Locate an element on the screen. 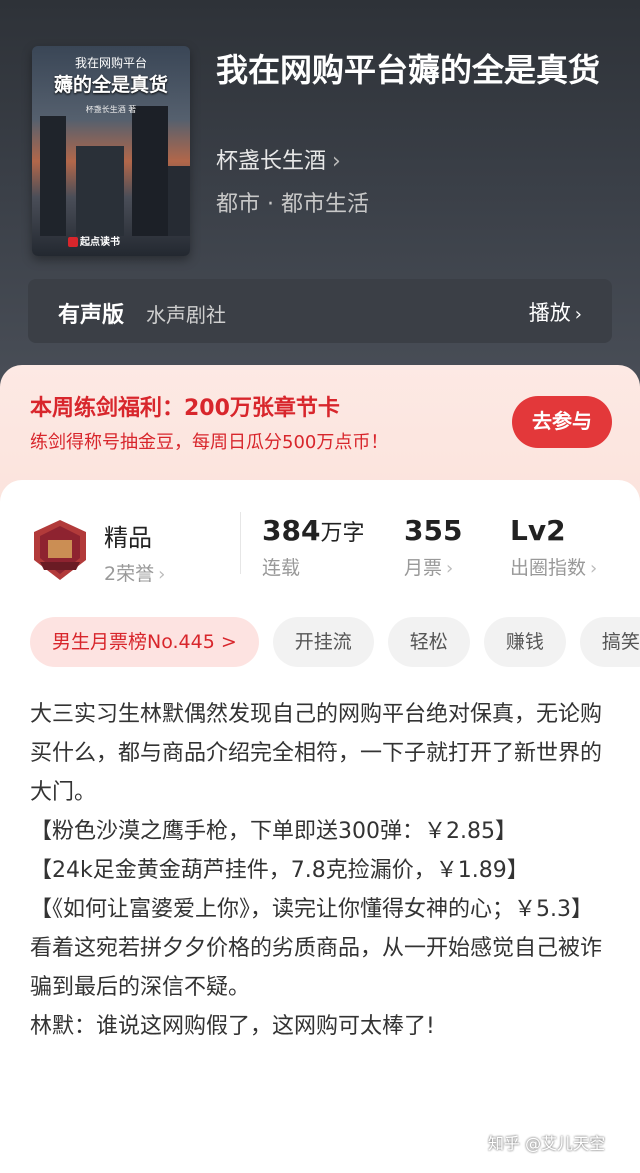 This screenshot has height=1173, width=640. quality-stat: 精品 2荣誉 › is located at coordinates (134, 552).